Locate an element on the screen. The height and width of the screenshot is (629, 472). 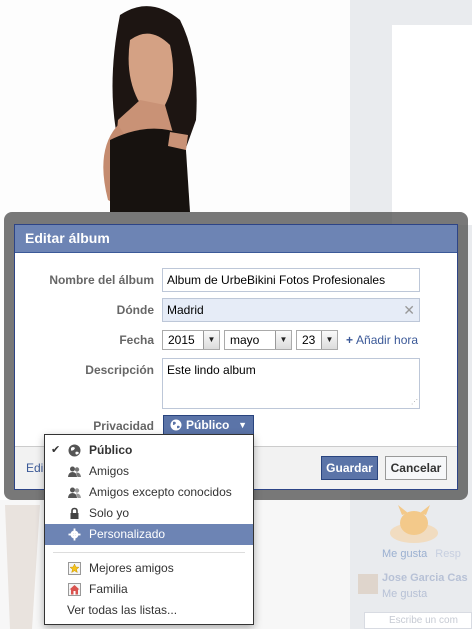
menu-item-label: Personalizado is located at coordinates (127, 534).